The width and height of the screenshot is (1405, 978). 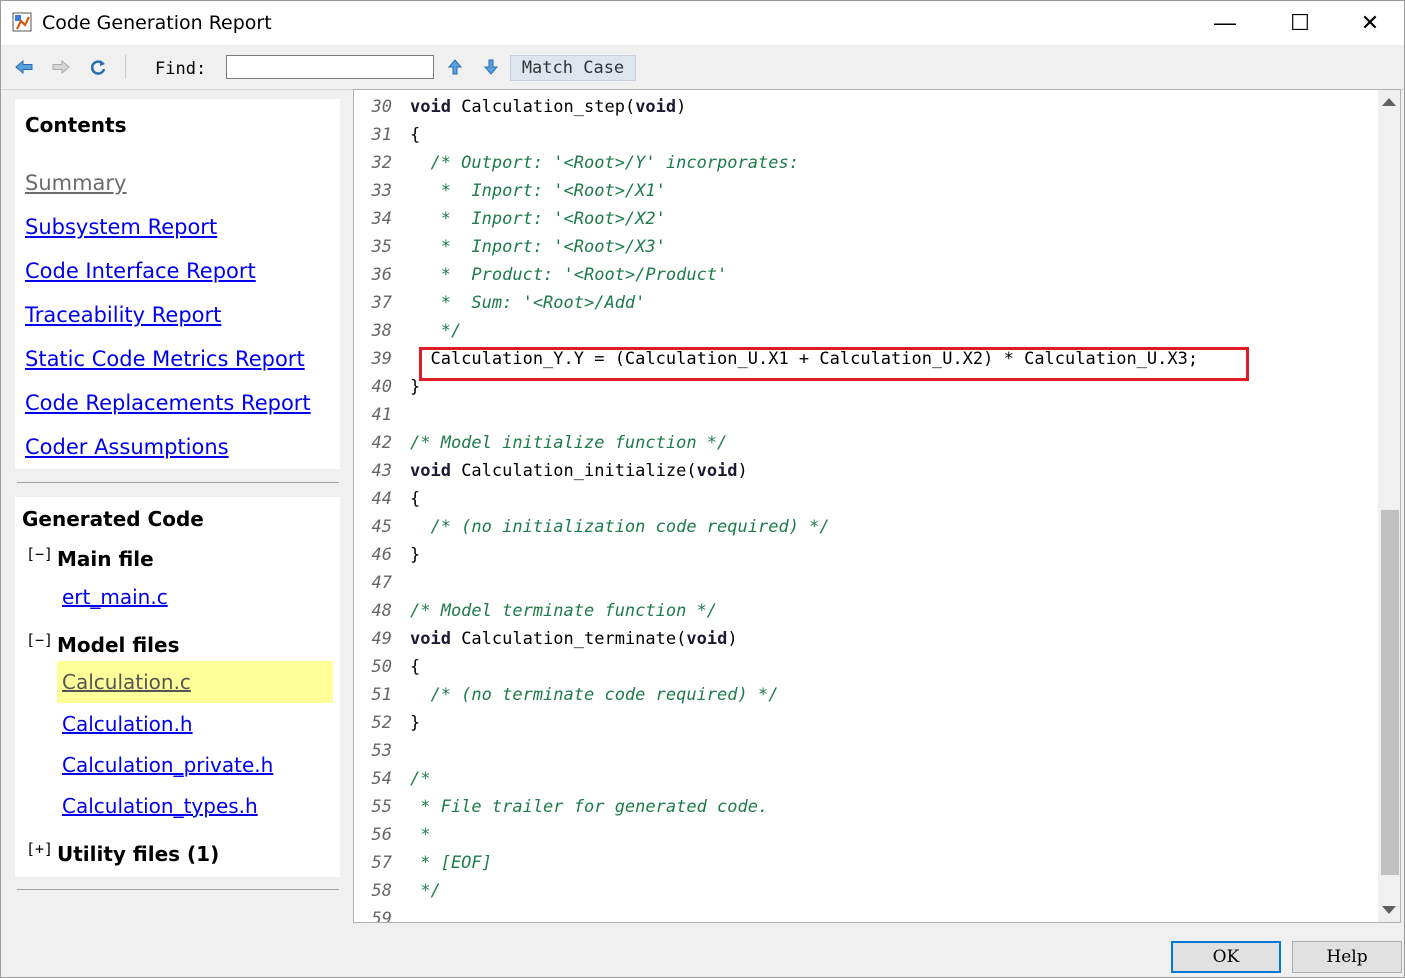 What do you see at coordinates (160, 806) in the screenshot?
I see `file-link-calculation-types-h: Calculation_types.h` at bounding box center [160, 806].